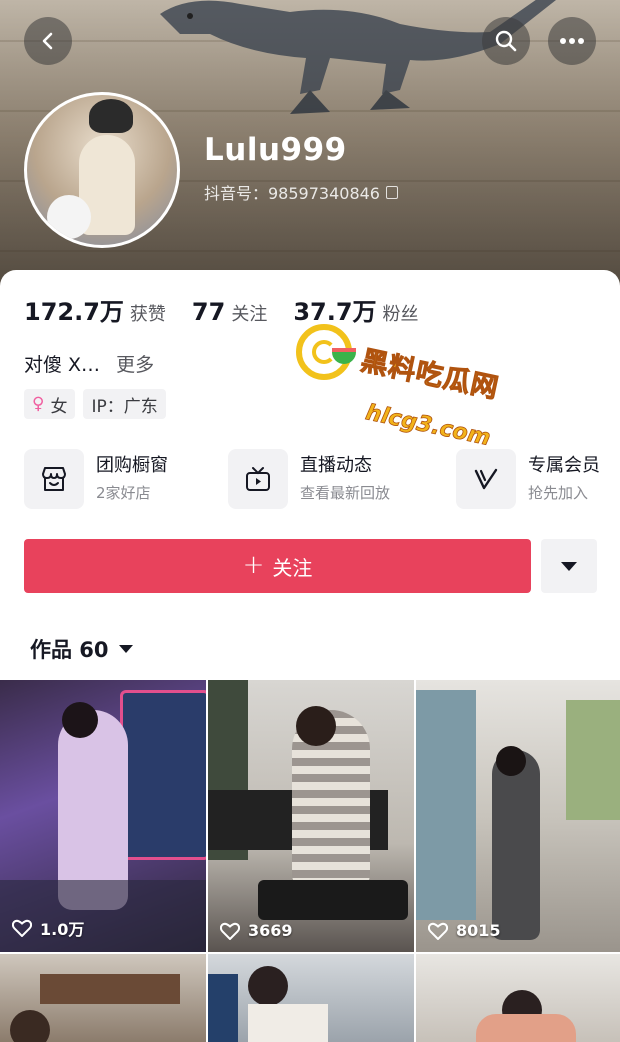  I want to click on services-row: 团购橱窗 2家好店 直播动态 查看最新回放 专属会员 抢先加入, so click(319, 479).